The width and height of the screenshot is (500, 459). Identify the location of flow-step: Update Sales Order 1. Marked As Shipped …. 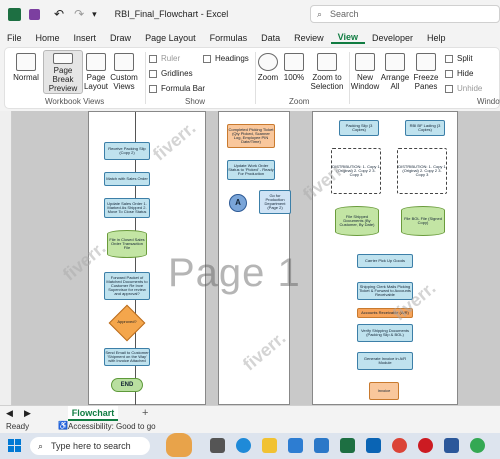
(127, 208).